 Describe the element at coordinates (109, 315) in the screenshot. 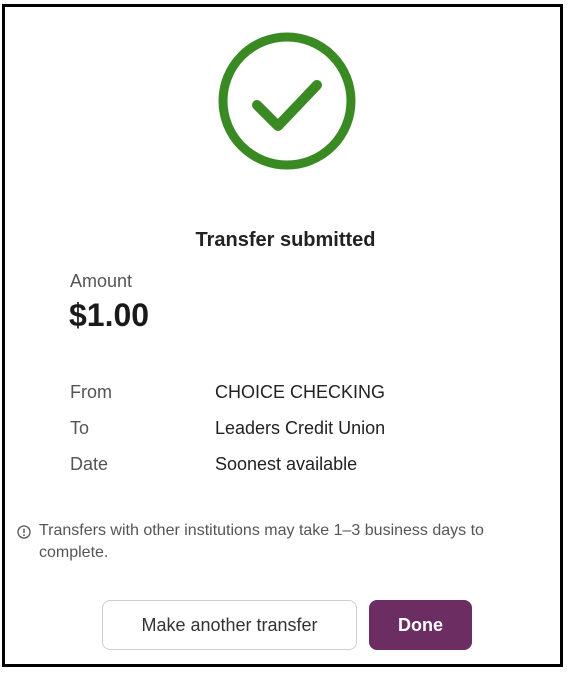

I see `amount-value: $1.00` at that location.